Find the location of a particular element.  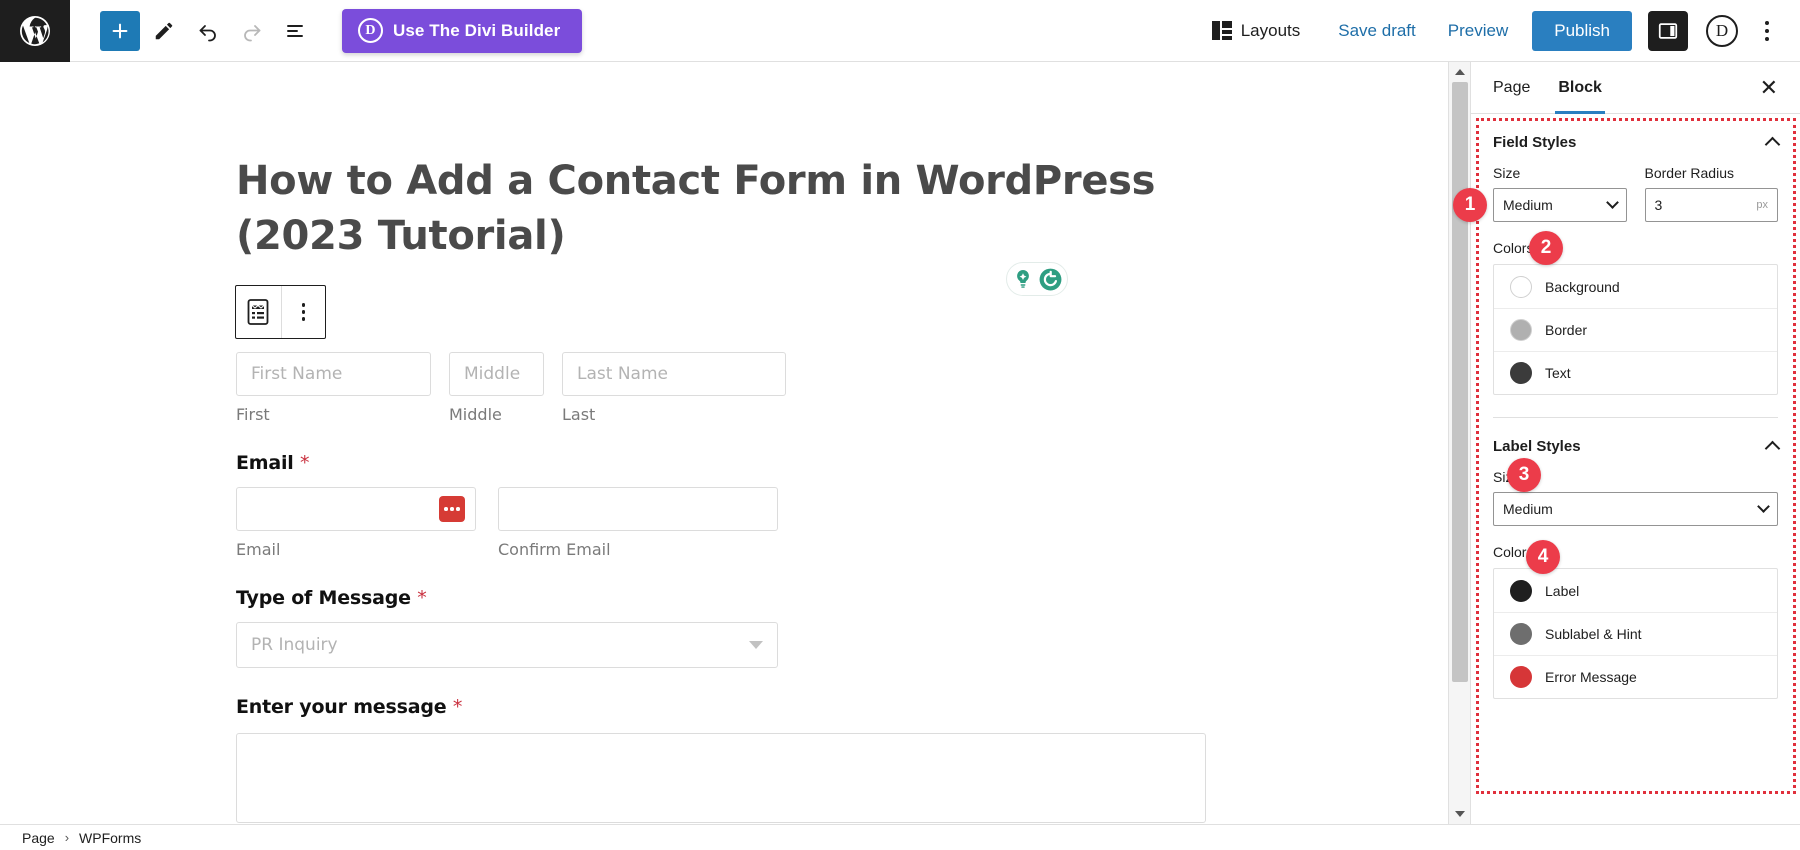

divi-options-icon: D is located at coordinates (1722, 30).